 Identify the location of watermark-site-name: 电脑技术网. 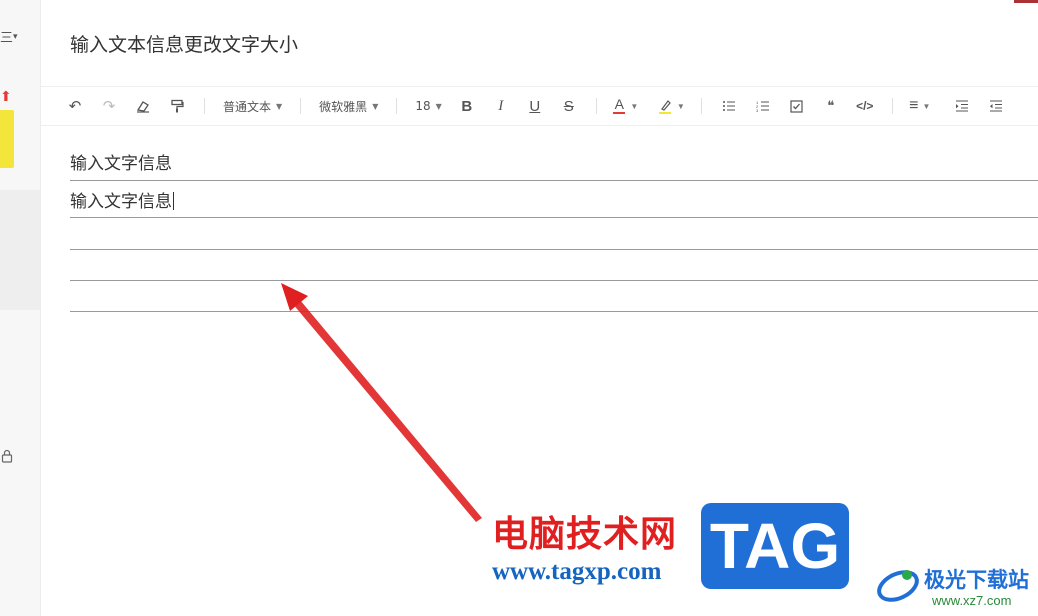
(585, 534).